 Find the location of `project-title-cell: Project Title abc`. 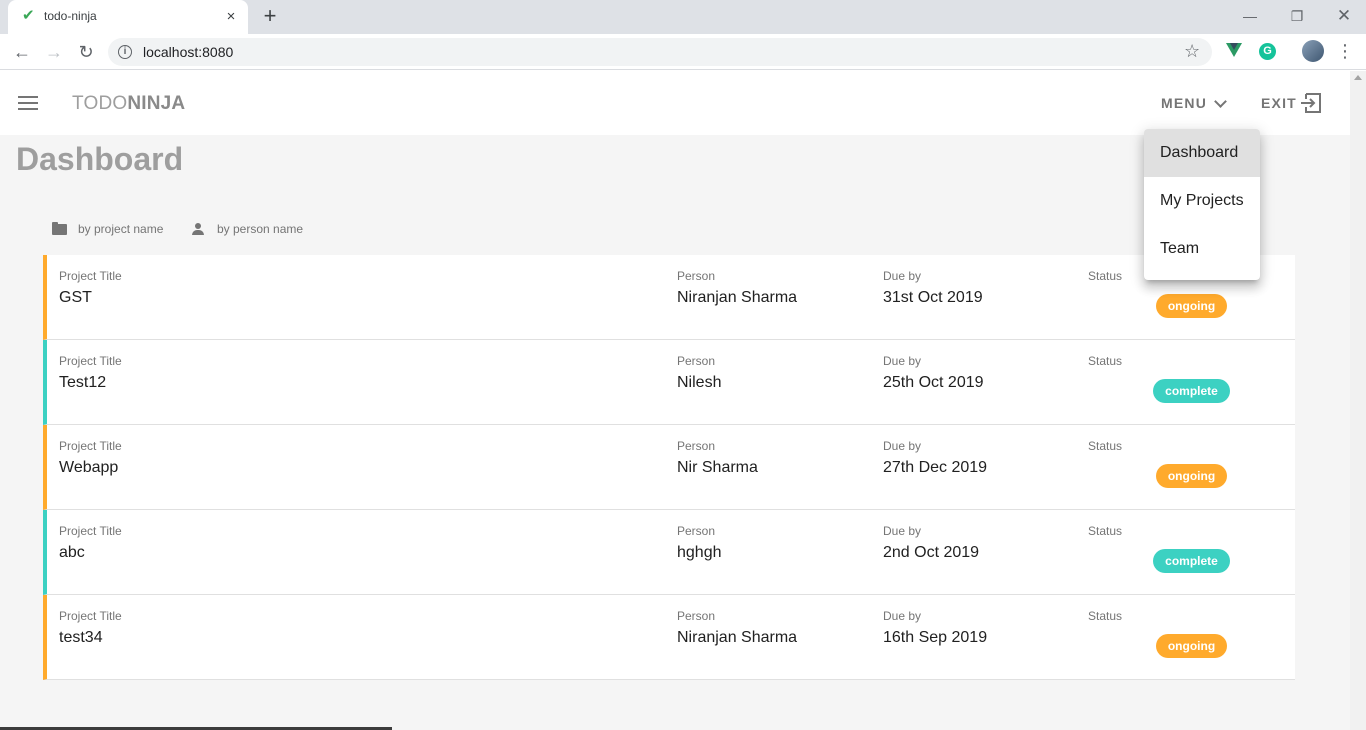

project-title-cell: Project Title abc is located at coordinates (90, 543).